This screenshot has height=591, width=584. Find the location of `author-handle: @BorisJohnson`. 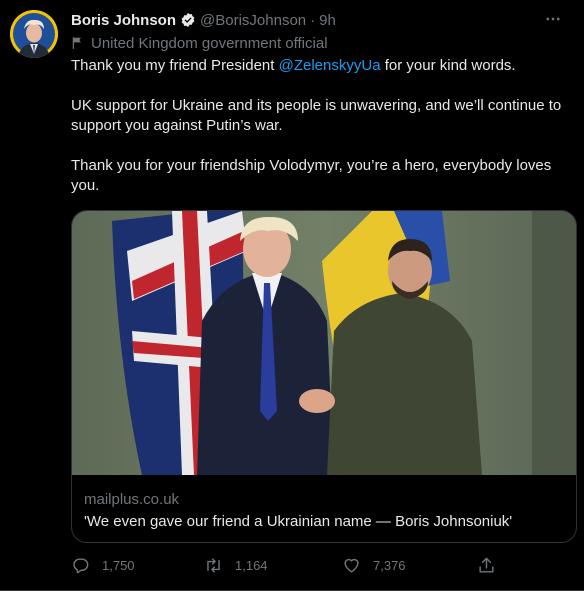

author-handle: @BorisJohnson is located at coordinates (253, 20).